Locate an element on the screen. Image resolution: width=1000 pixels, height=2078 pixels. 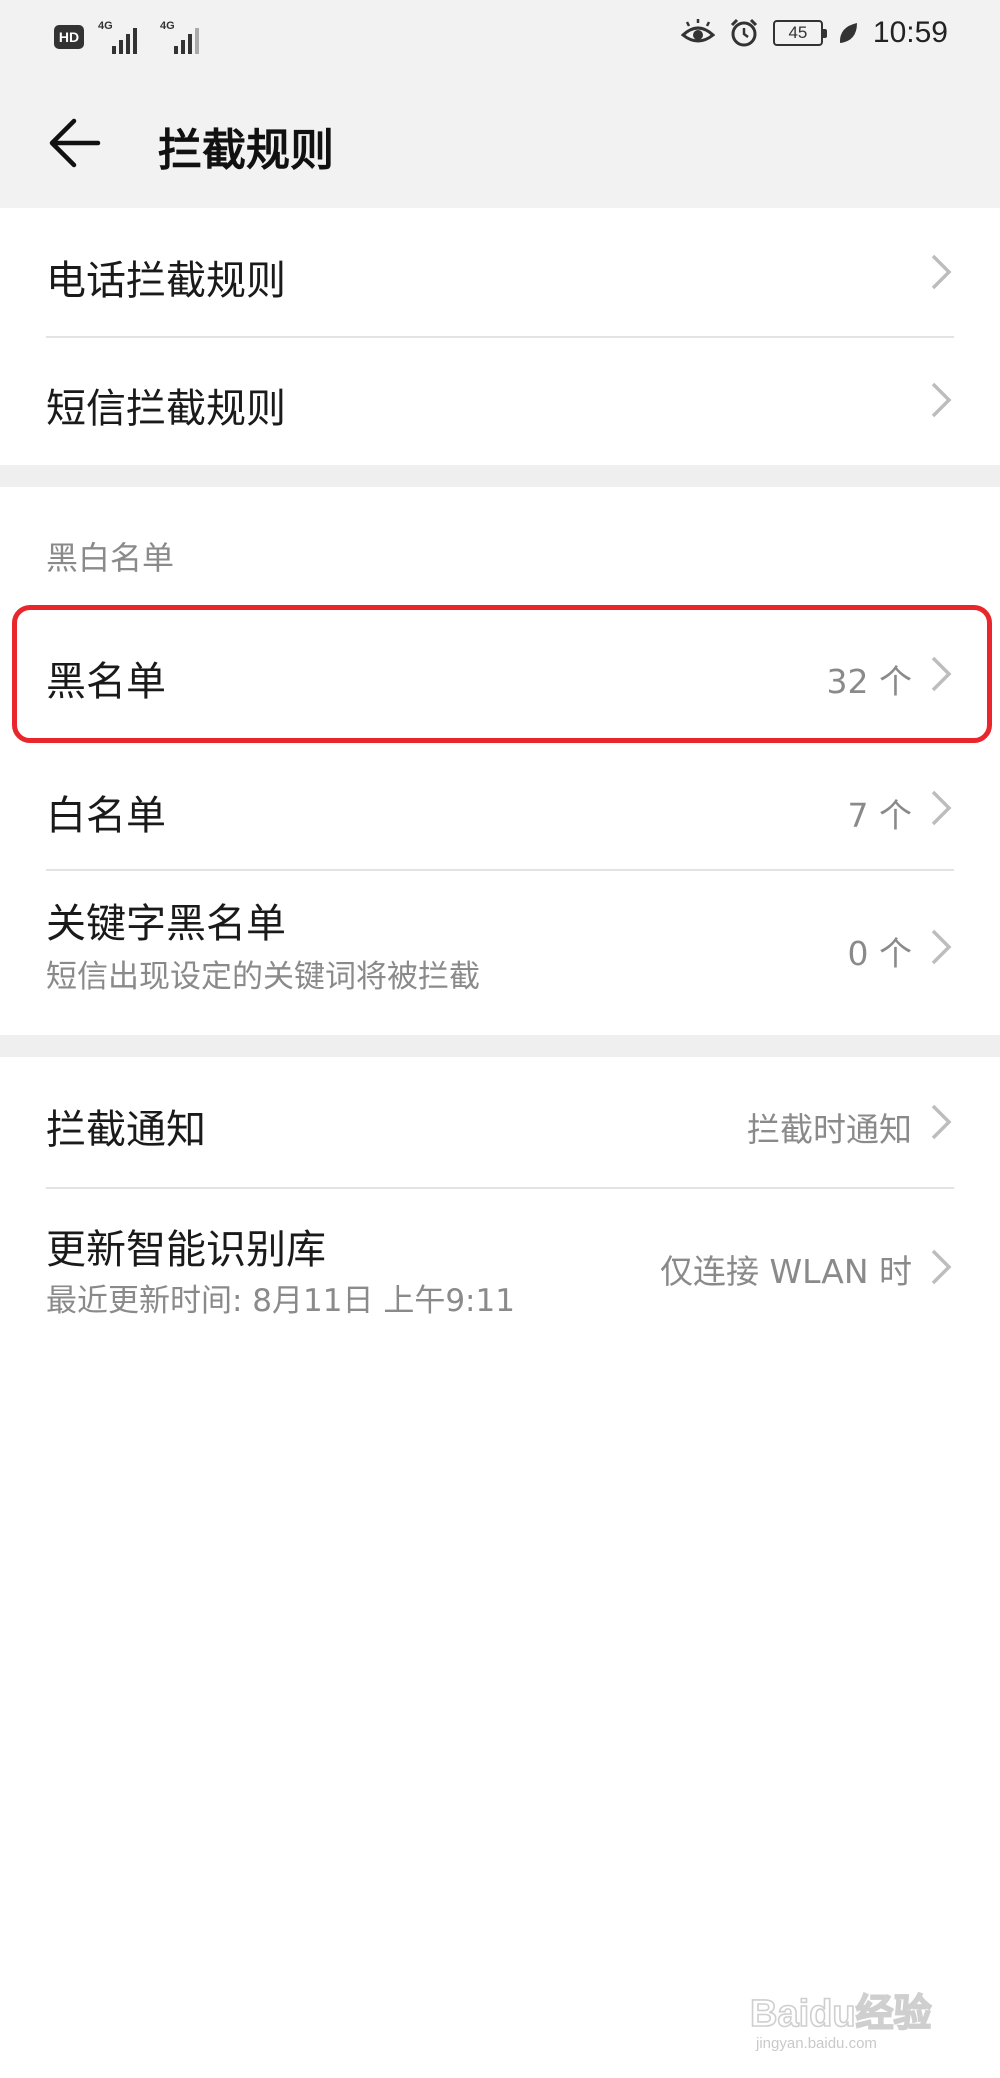
sim2-signal-icon: 4G is located at coordinates (184, 37).